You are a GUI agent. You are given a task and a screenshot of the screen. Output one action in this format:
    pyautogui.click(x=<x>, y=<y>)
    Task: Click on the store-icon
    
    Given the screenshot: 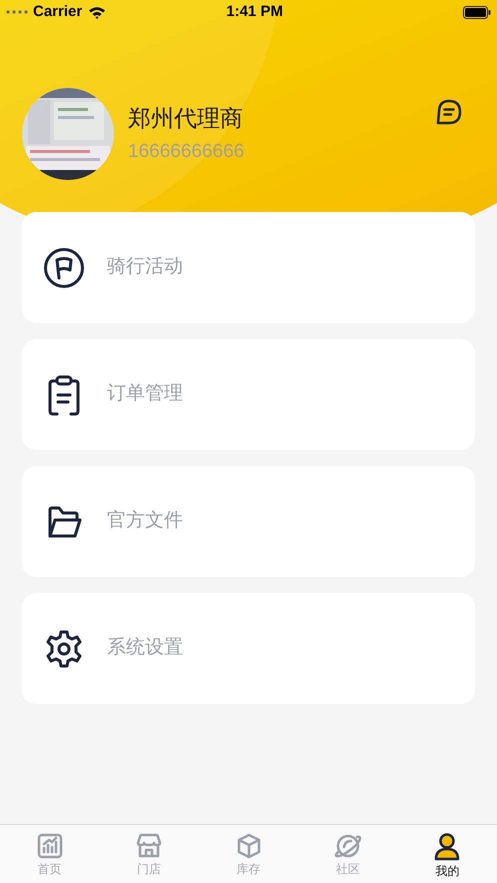 What is the action you would take?
    pyautogui.click(x=149, y=846)
    